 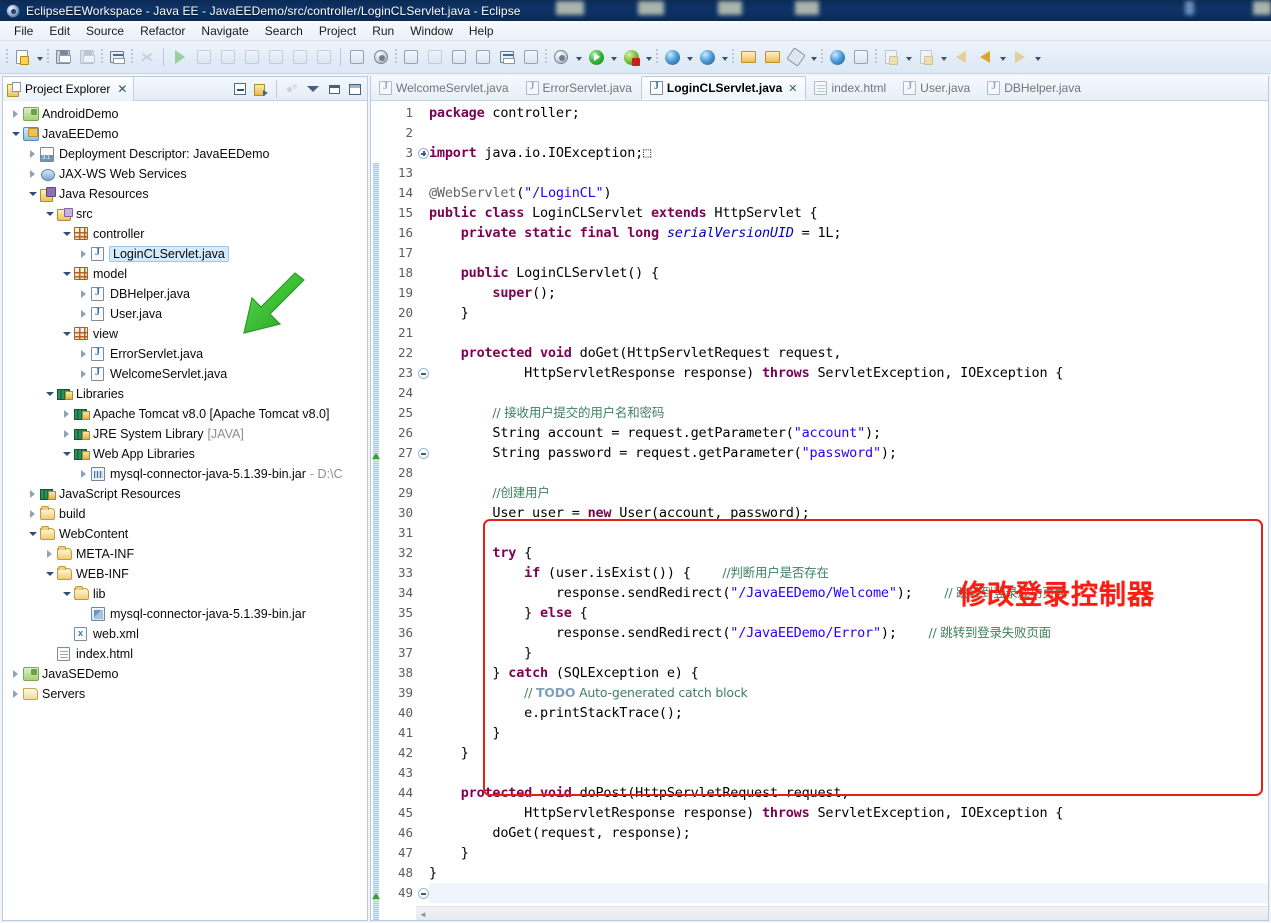 What do you see at coordinates (185, 514) in the screenshot?
I see `tree-item-build: build` at bounding box center [185, 514].